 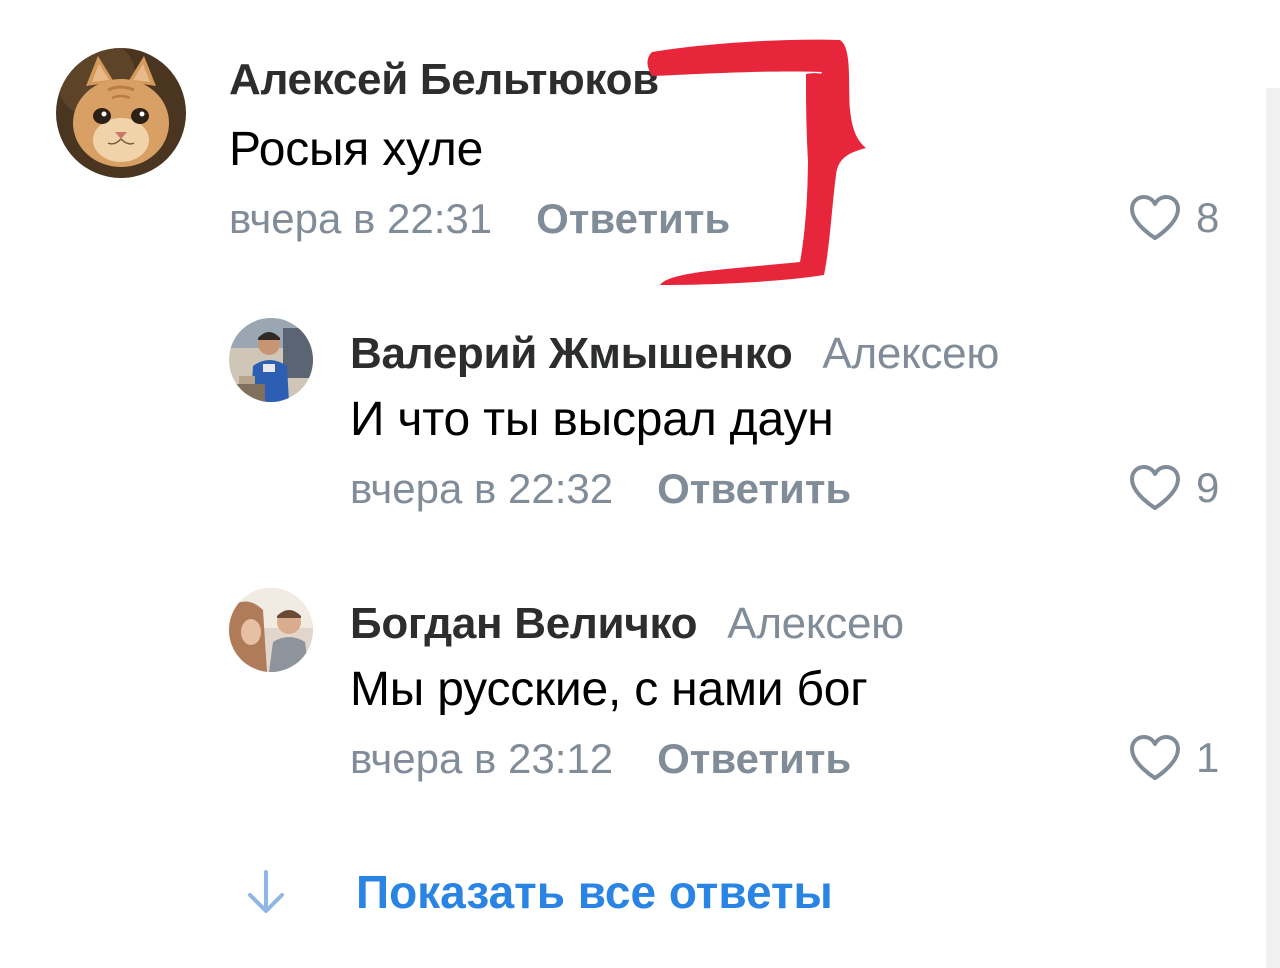 I want to click on show-all-replies-button: Показать все ответы, so click(x=538, y=892).